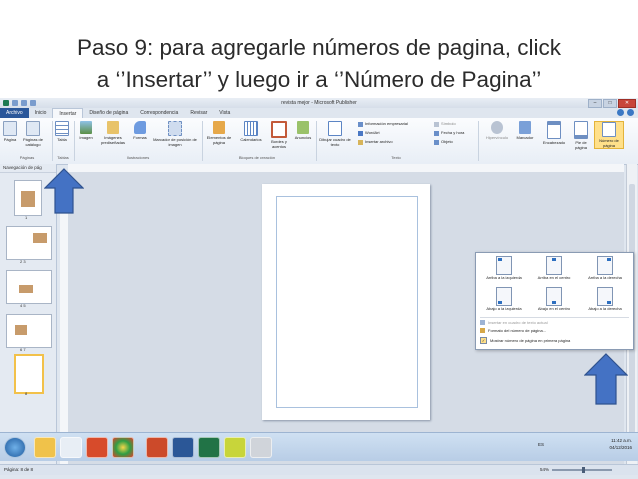  What do you see at coordinates (279, 144) in the screenshot?
I see `bordes-label: Bordes y acentos` at bounding box center [279, 144].